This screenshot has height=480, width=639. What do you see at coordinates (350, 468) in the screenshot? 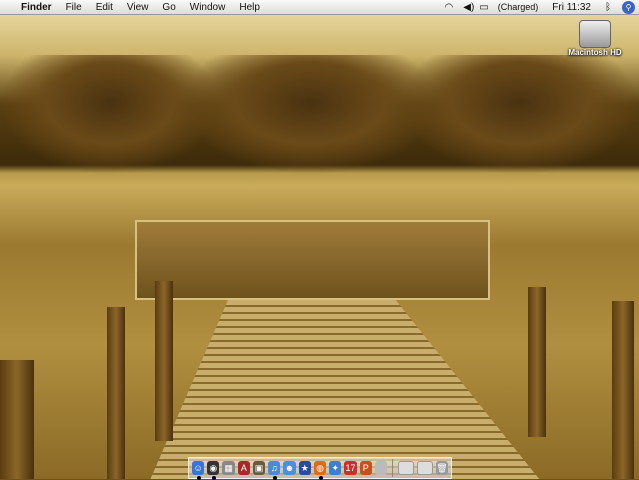
I see `dock-ical-icon: 17` at bounding box center [350, 468].